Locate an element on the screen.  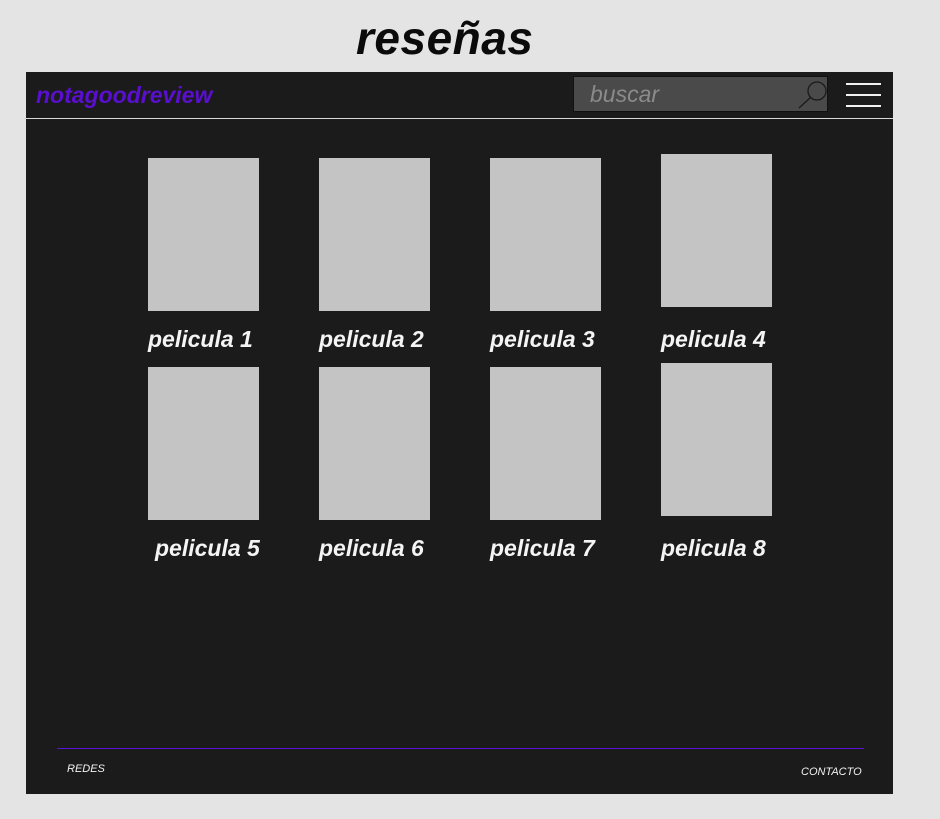
navbar-divider is located at coordinates (458, 118).